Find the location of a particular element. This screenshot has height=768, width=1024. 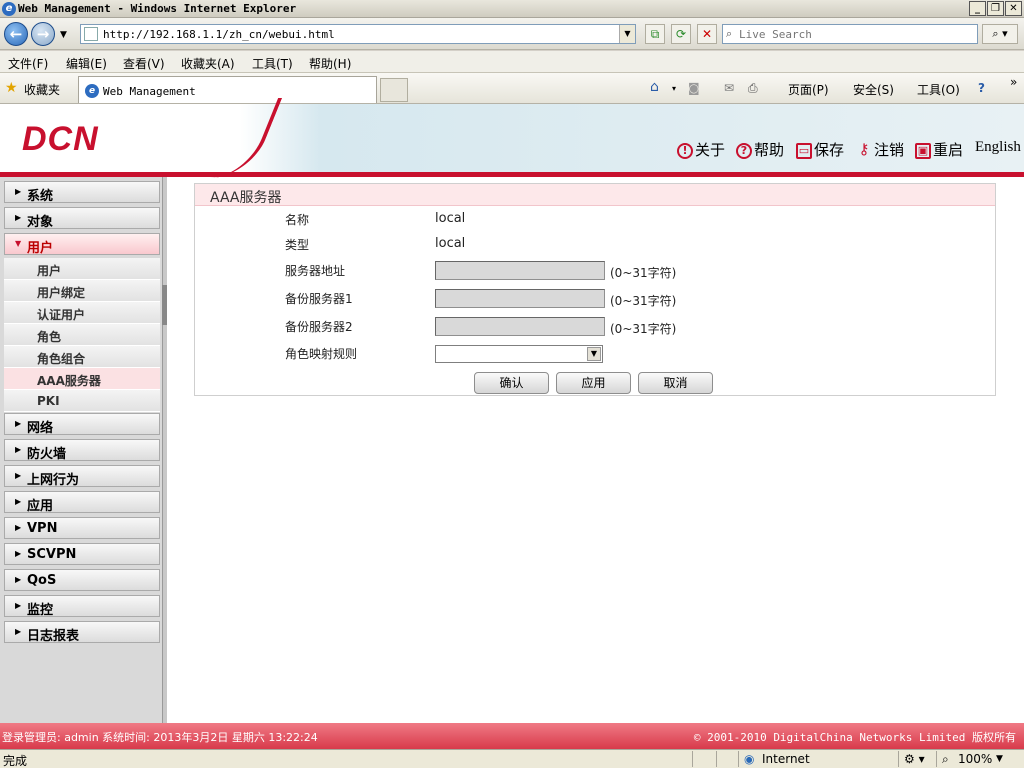

nav-objects: ▶ 对象 is located at coordinates (82, 218).